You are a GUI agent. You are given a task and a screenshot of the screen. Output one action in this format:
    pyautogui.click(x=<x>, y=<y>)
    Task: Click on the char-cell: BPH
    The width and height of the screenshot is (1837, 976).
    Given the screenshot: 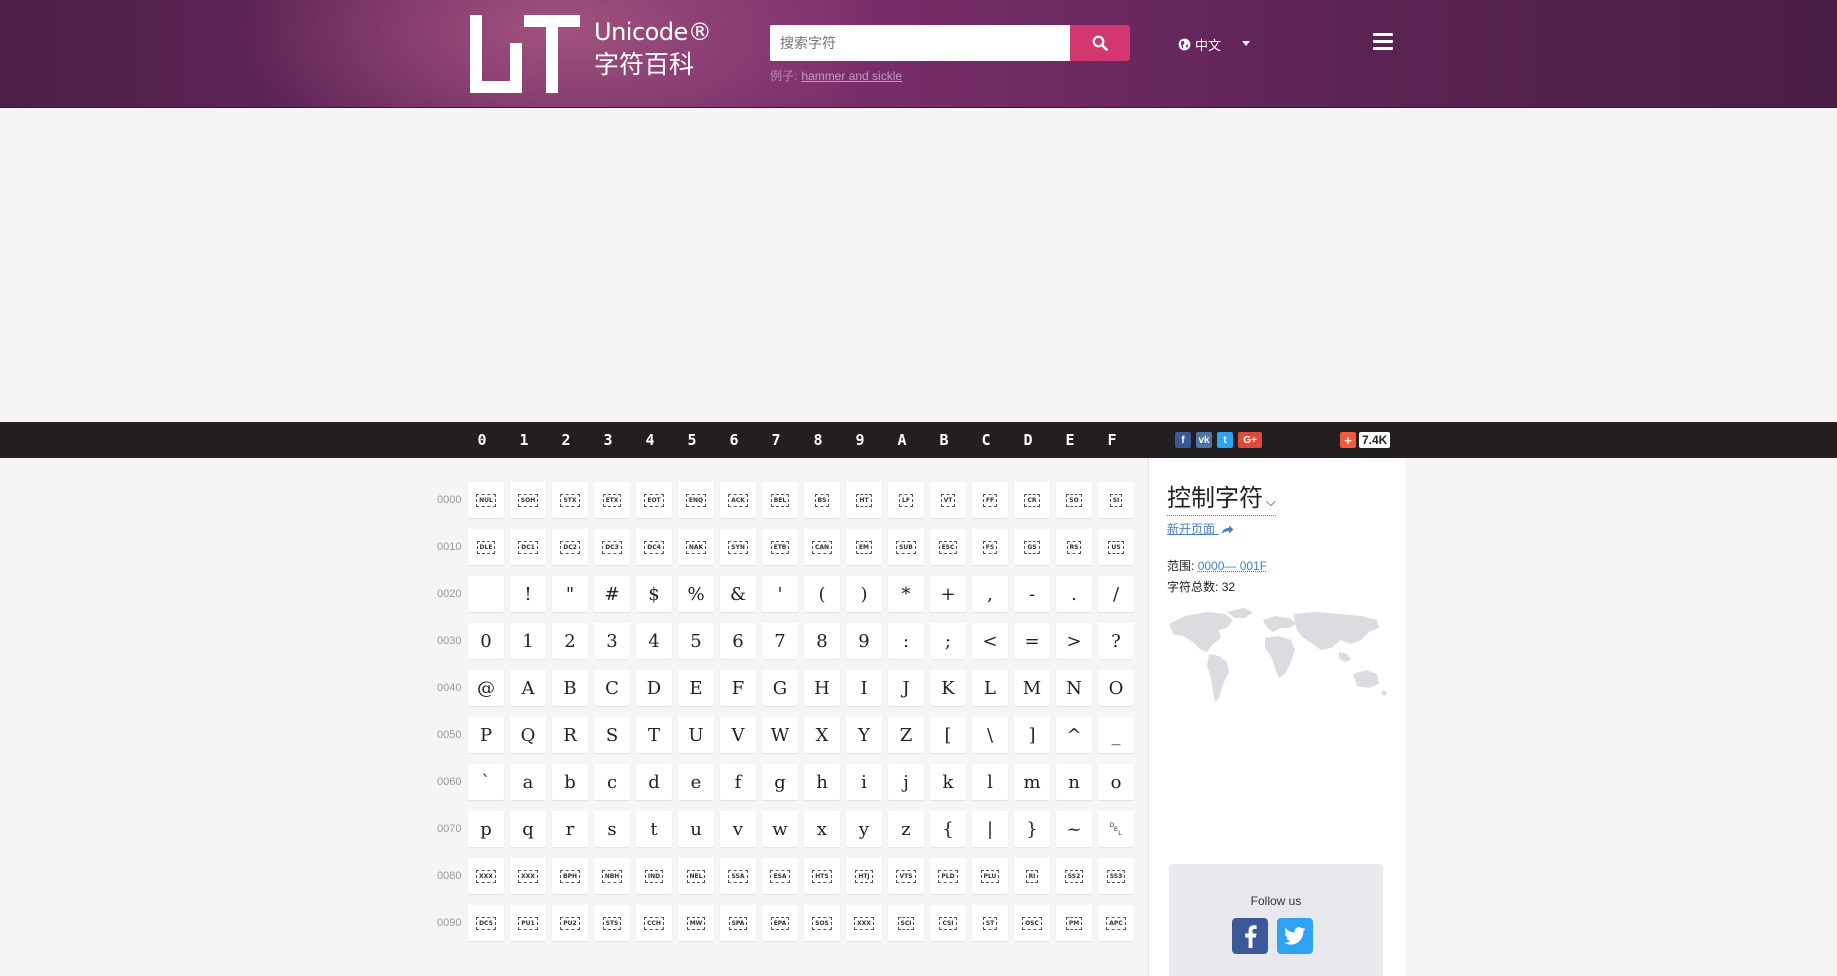 What is the action you would take?
    pyautogui.click(x=570, y=876)
    